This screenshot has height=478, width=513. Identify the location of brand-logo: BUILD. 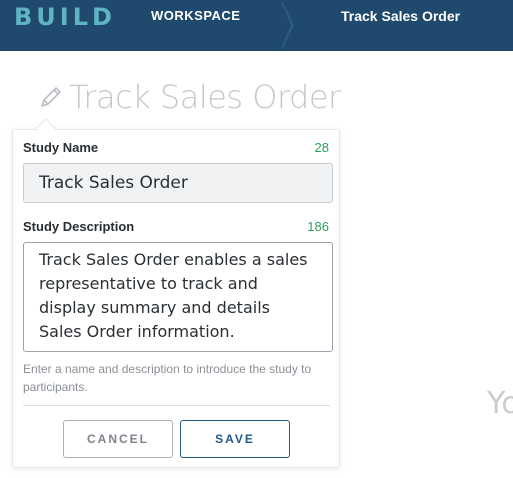
(65, 17).